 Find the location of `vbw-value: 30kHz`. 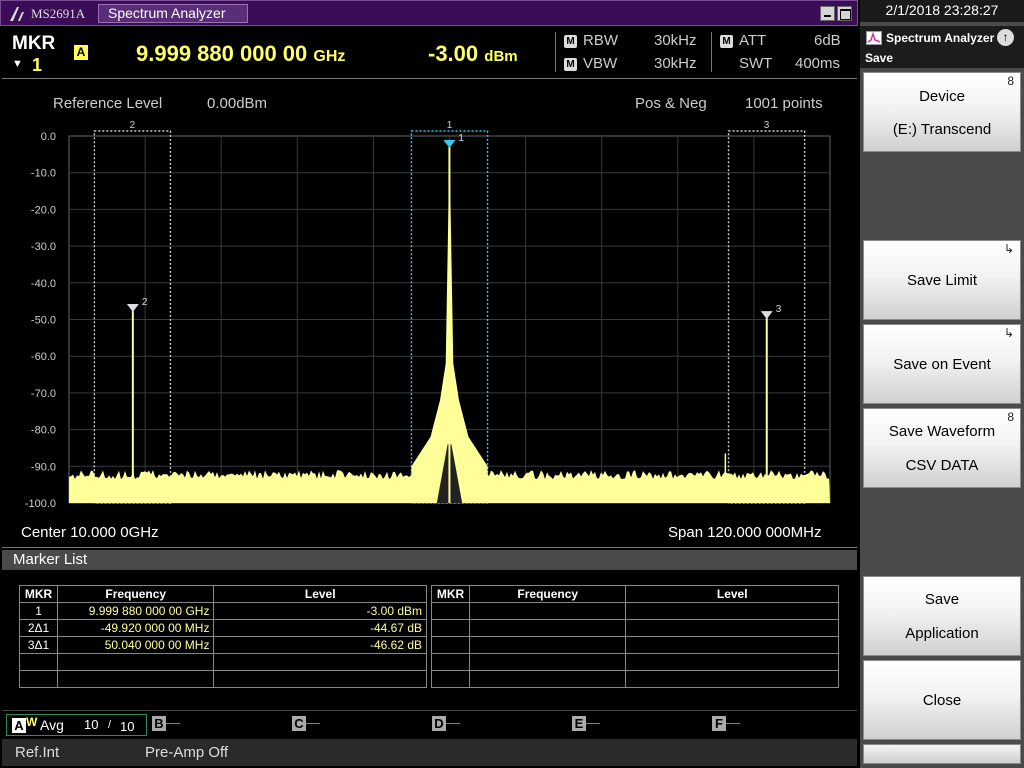

vbw-value: 30kHz is located at coordinates (675, 63).